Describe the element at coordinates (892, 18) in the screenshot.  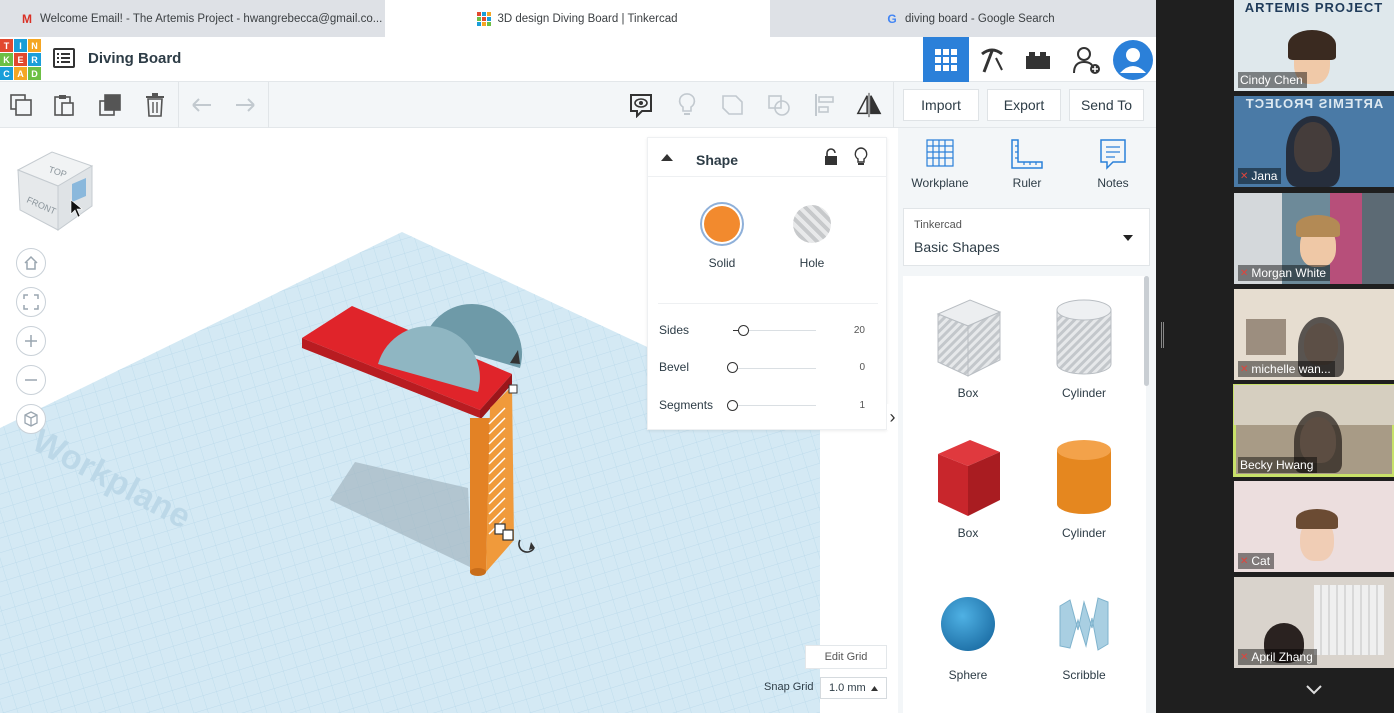
I see `google-icon: G` at that location.